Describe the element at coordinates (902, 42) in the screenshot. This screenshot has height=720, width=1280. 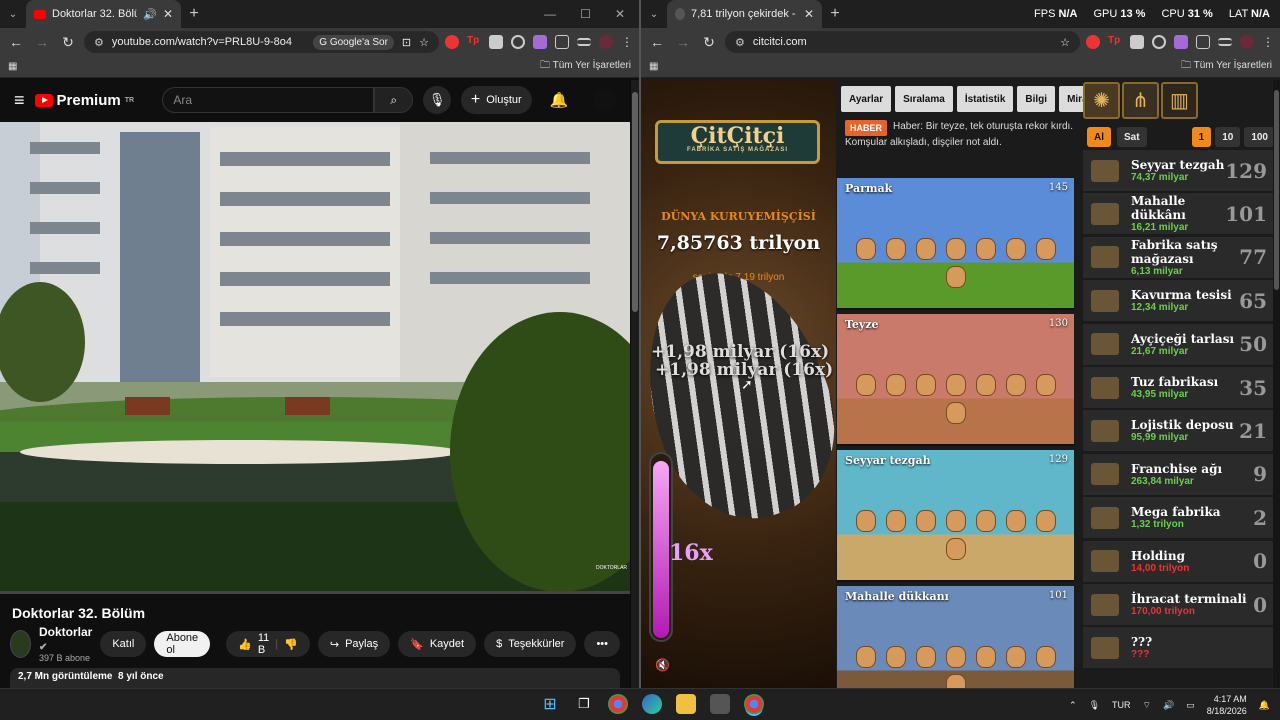
I see `address-bar: ⚙ citcitci.com ☆` at that location.